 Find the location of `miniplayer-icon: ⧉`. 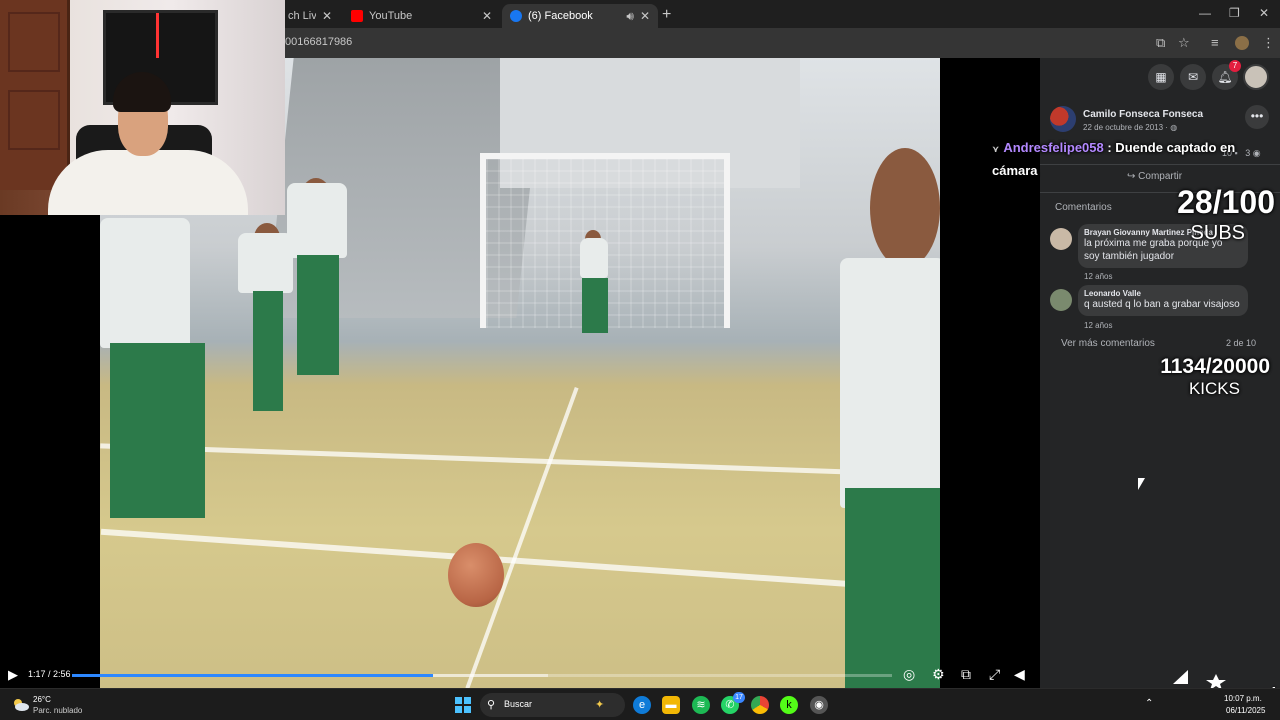

miniplayer-icon: ⧉ is located at coordinates (966, 674).